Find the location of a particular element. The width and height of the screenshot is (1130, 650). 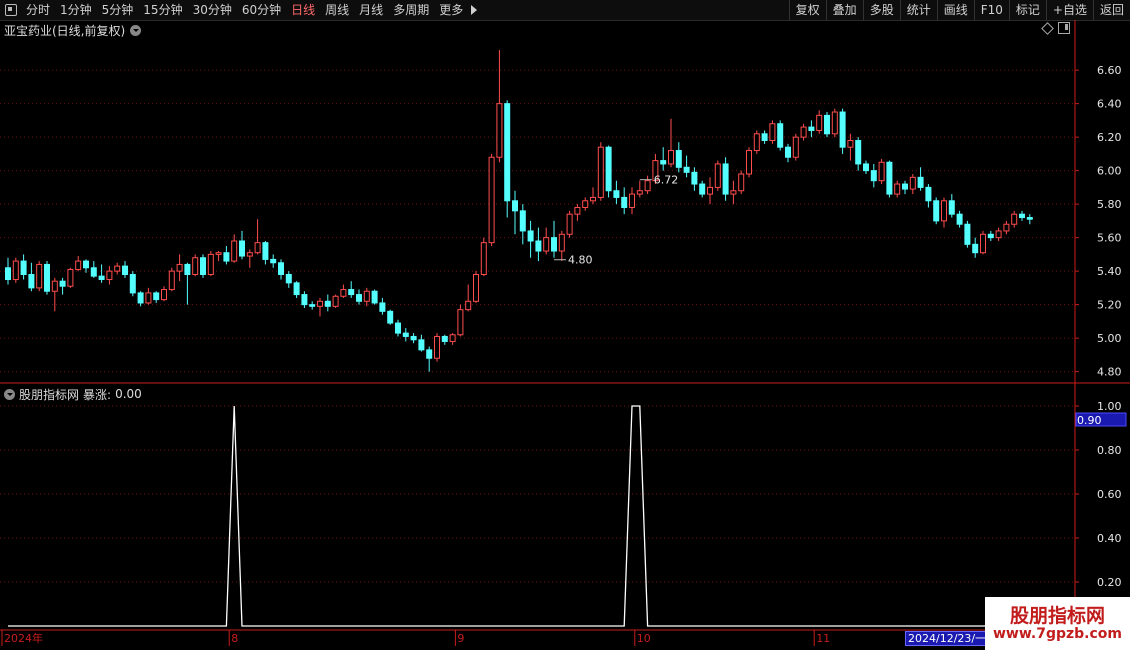

indicator-value: 0.00 is located at coordinates (128, 394).